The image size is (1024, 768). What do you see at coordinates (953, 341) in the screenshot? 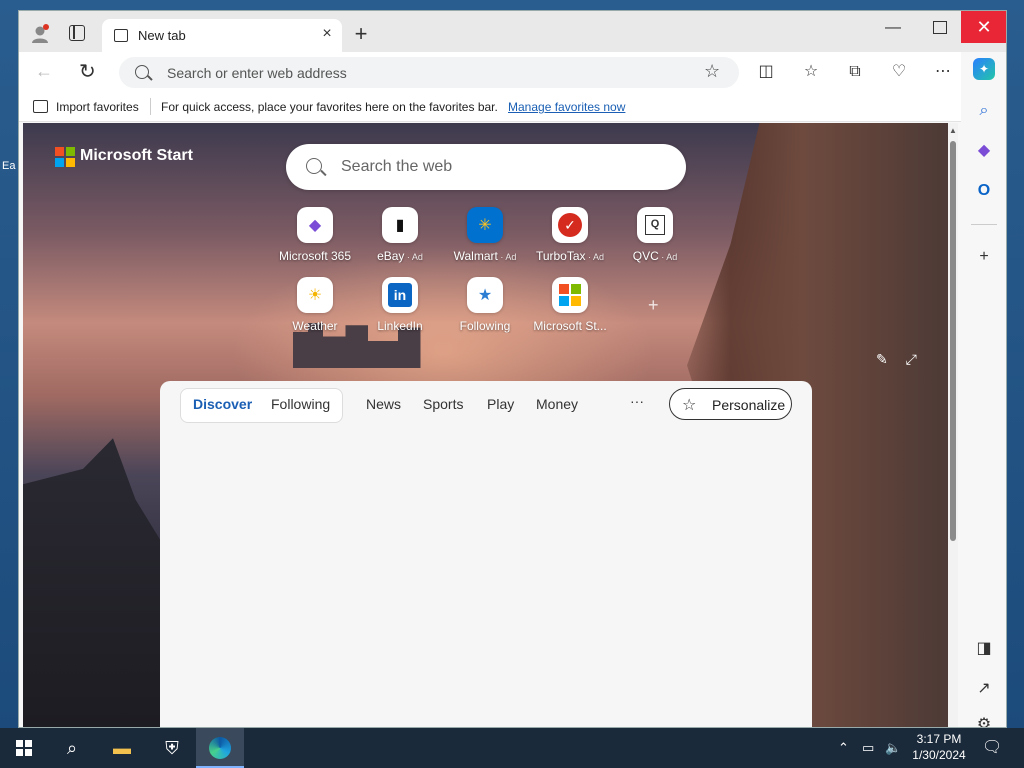
I see `scroll-thumb` at bounding box center [953, 341].